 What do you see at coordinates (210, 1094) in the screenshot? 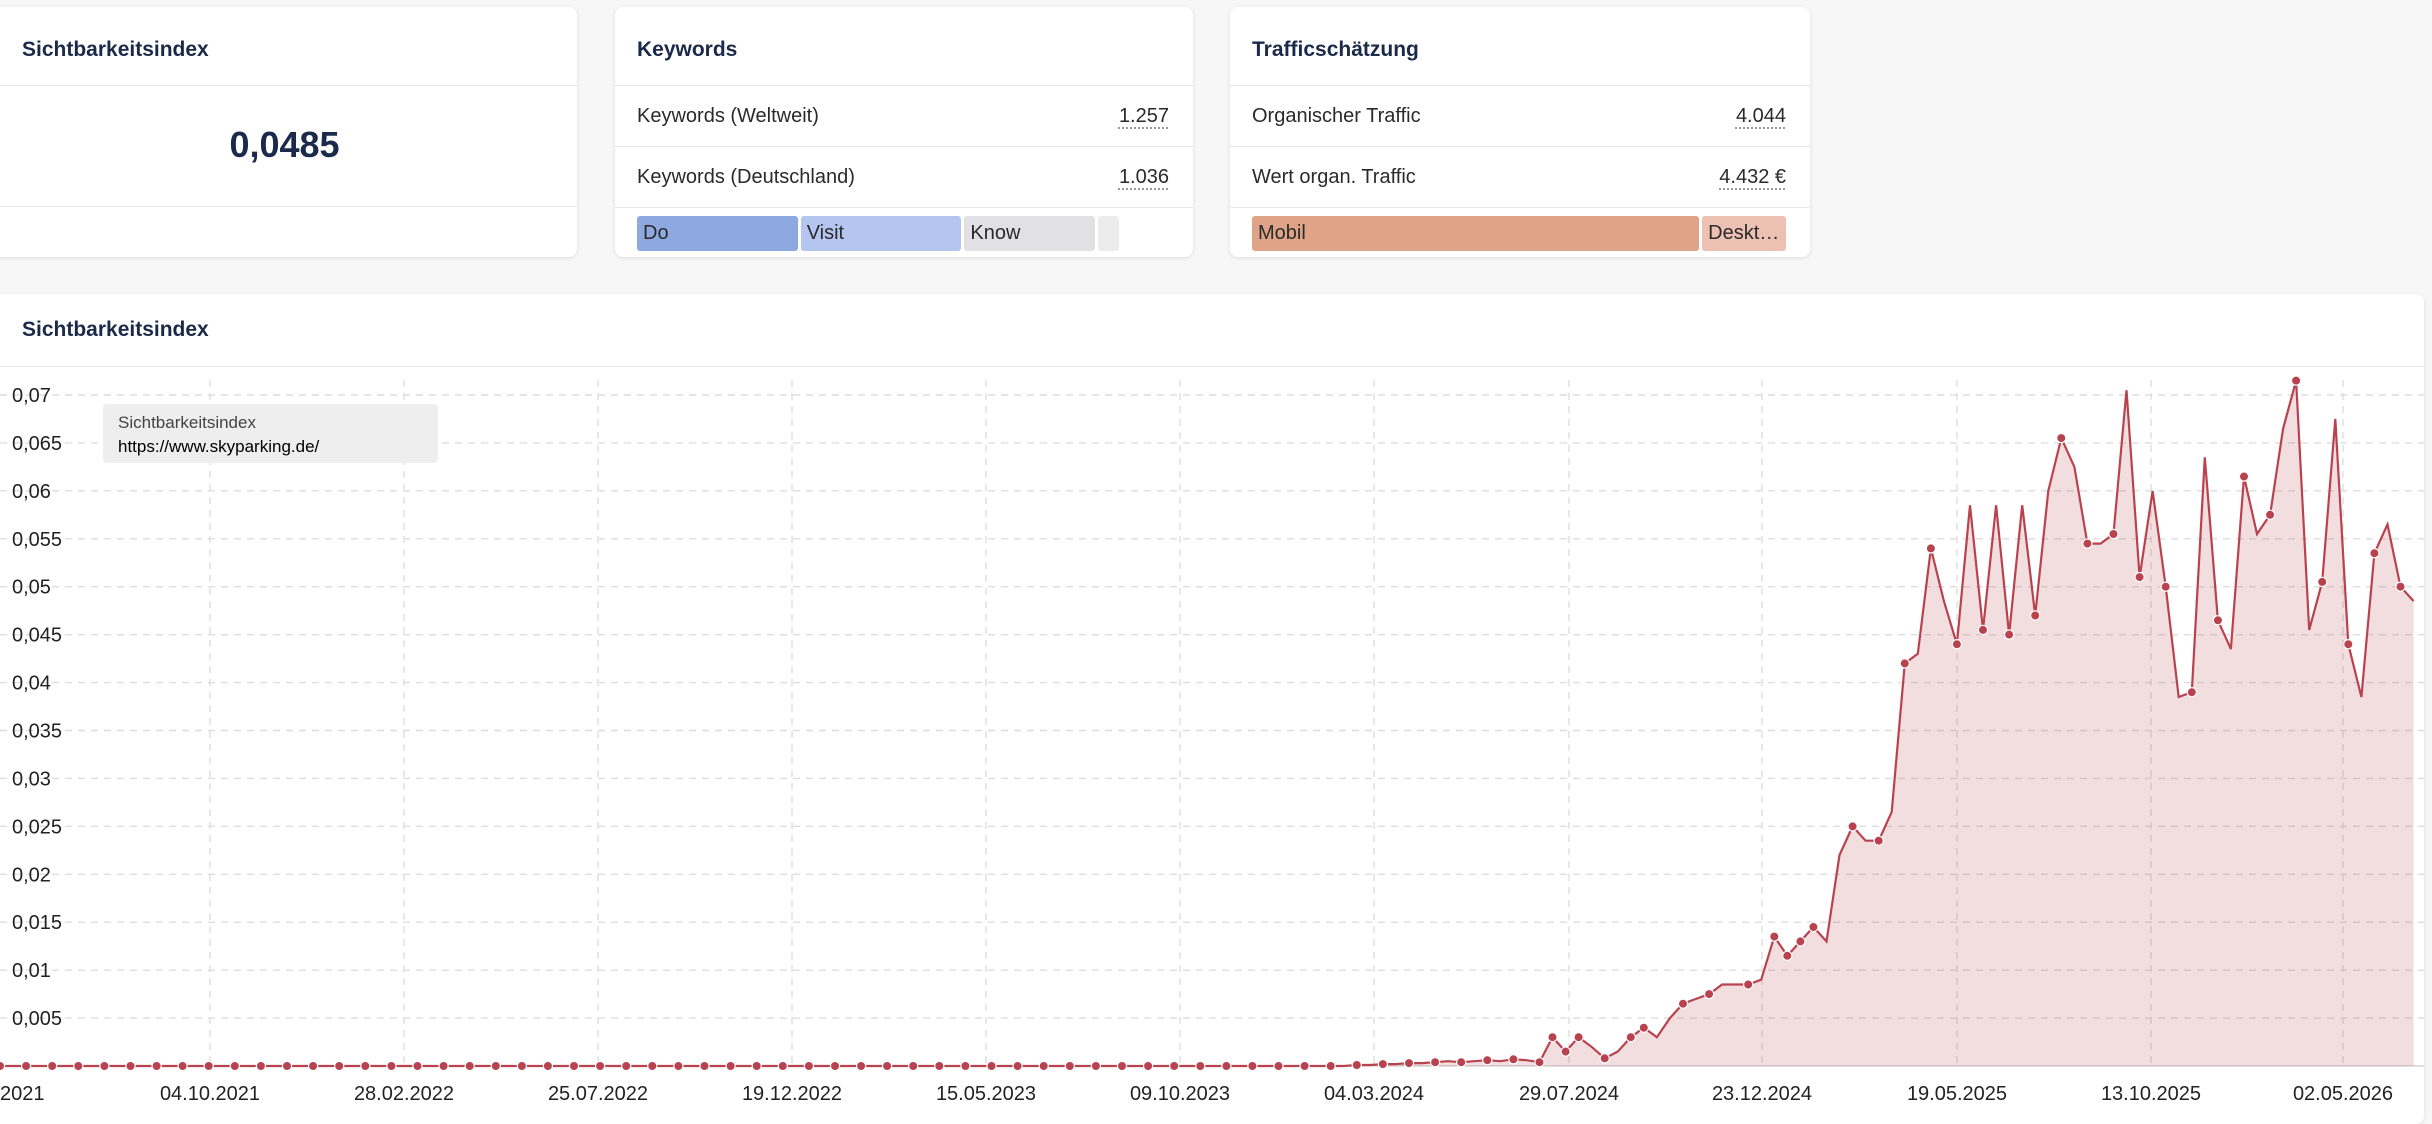
I see `x-tick-label: 04.10.2021` at bounding box center [210, 1094].